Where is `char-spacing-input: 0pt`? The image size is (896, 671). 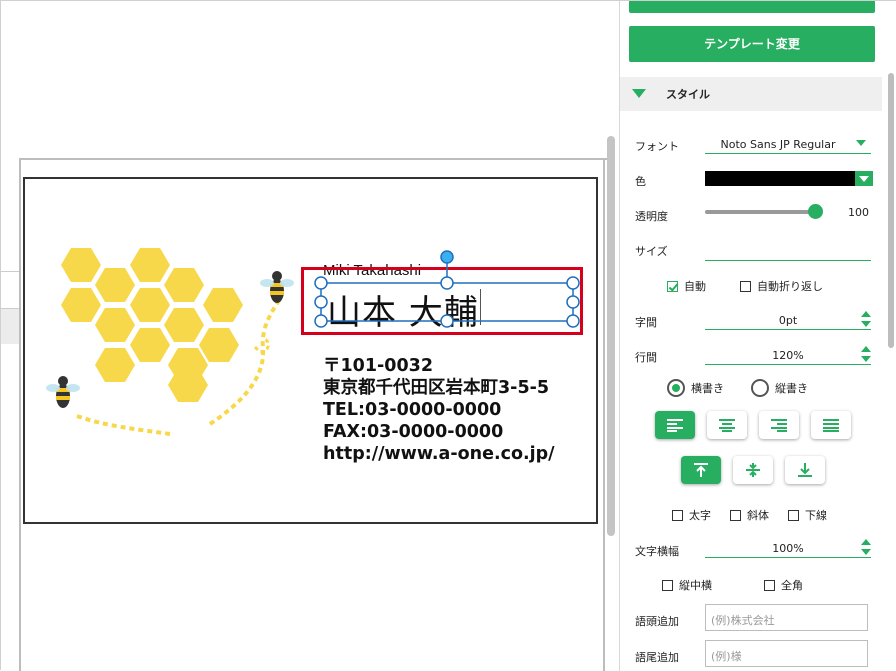 char-spacing-input: 0pt is located at coordinates (788, 320).